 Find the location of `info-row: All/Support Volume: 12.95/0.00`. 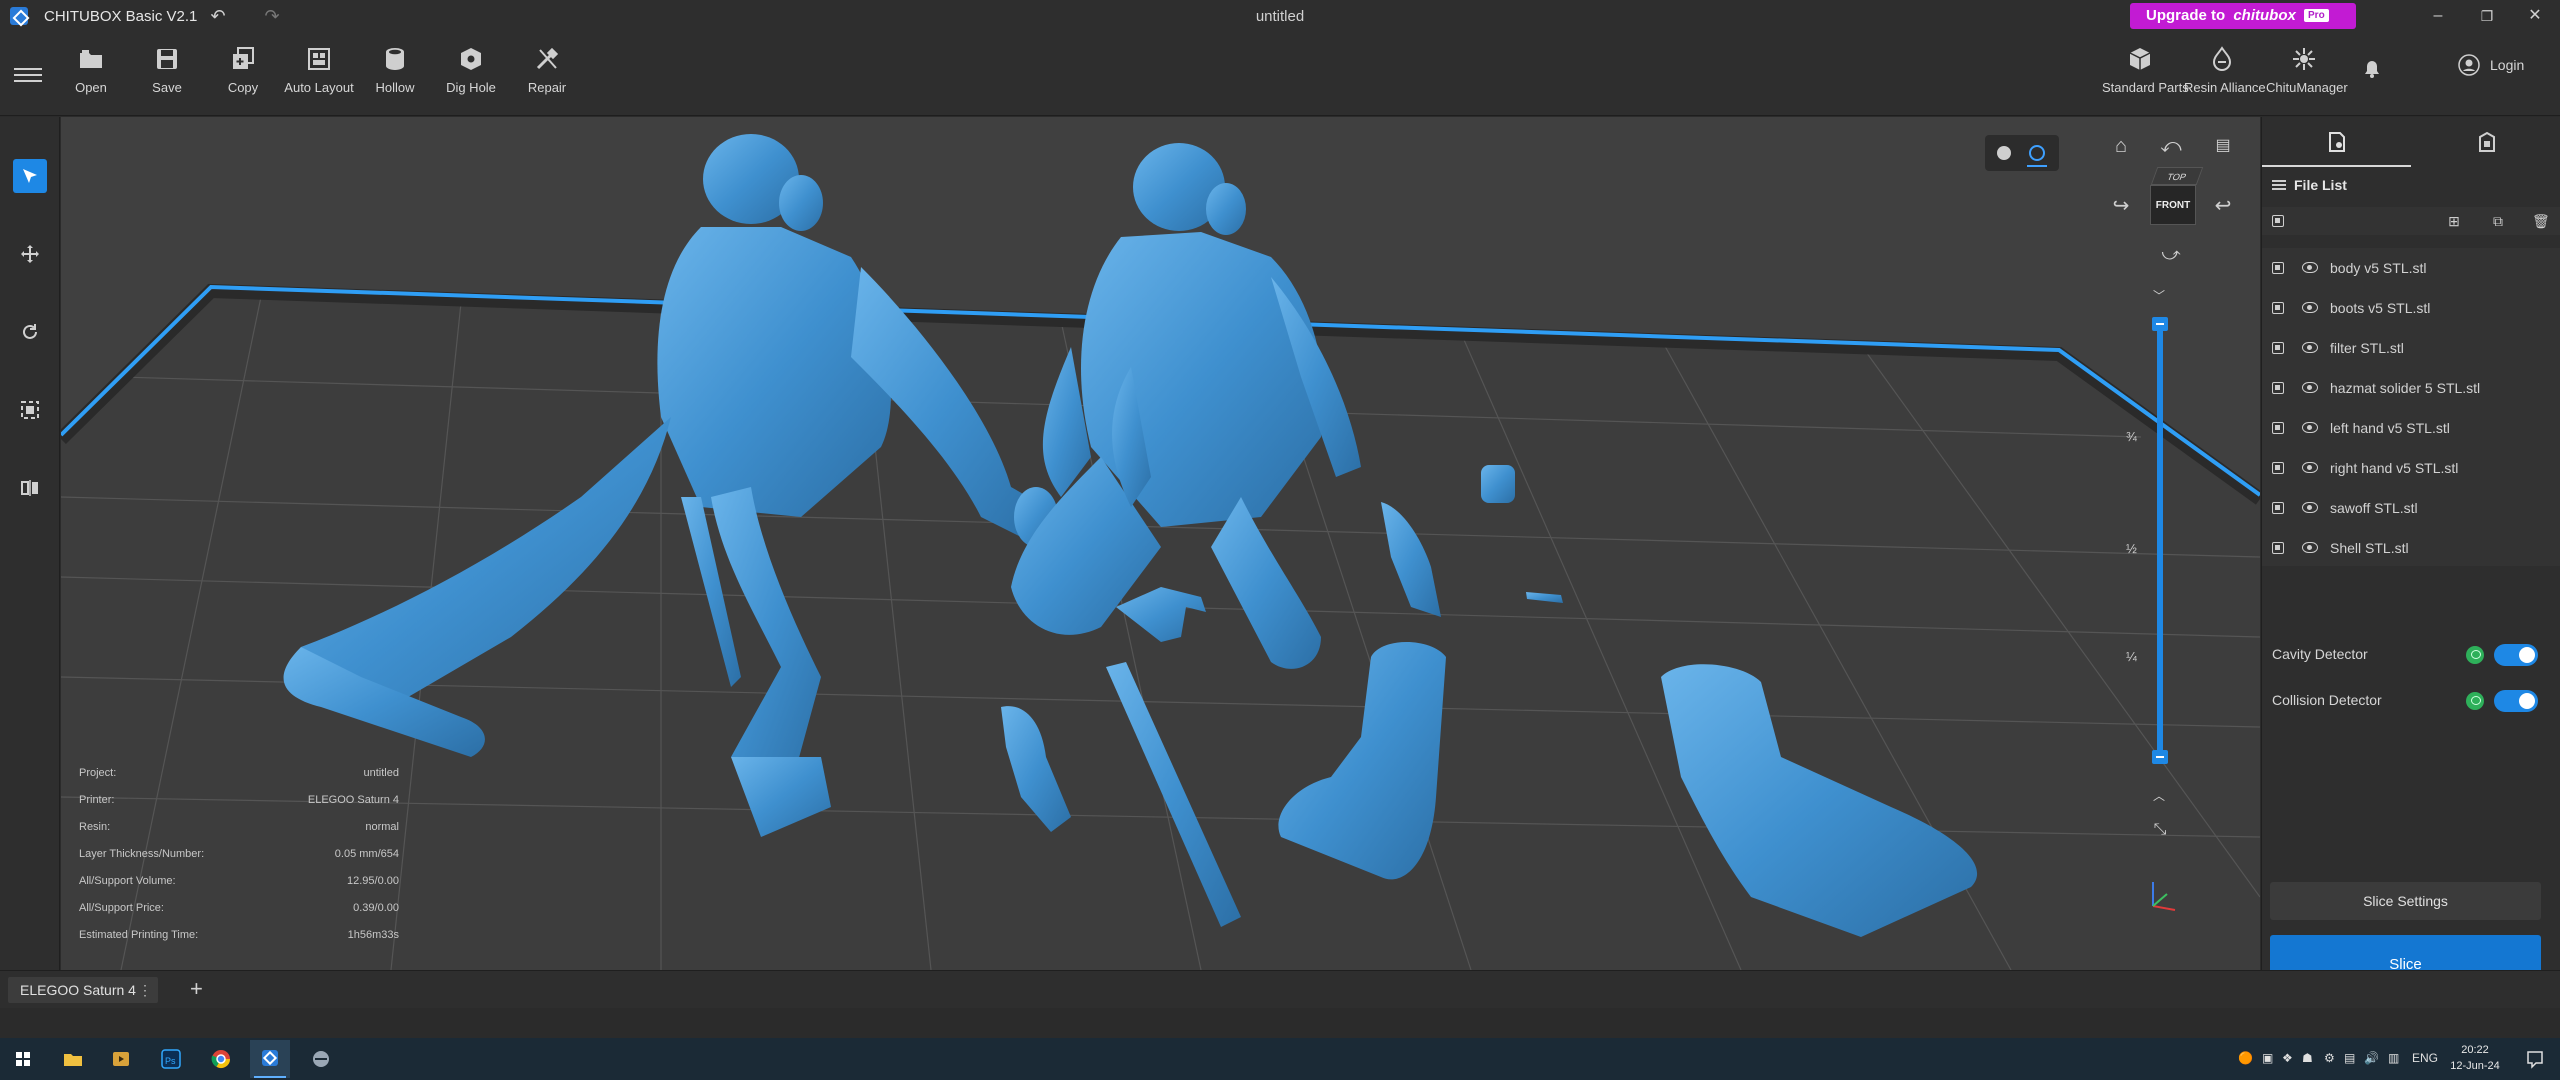

info-row: All/Support Volume: 12.95/0.00 is located at coordinates (239, 888).